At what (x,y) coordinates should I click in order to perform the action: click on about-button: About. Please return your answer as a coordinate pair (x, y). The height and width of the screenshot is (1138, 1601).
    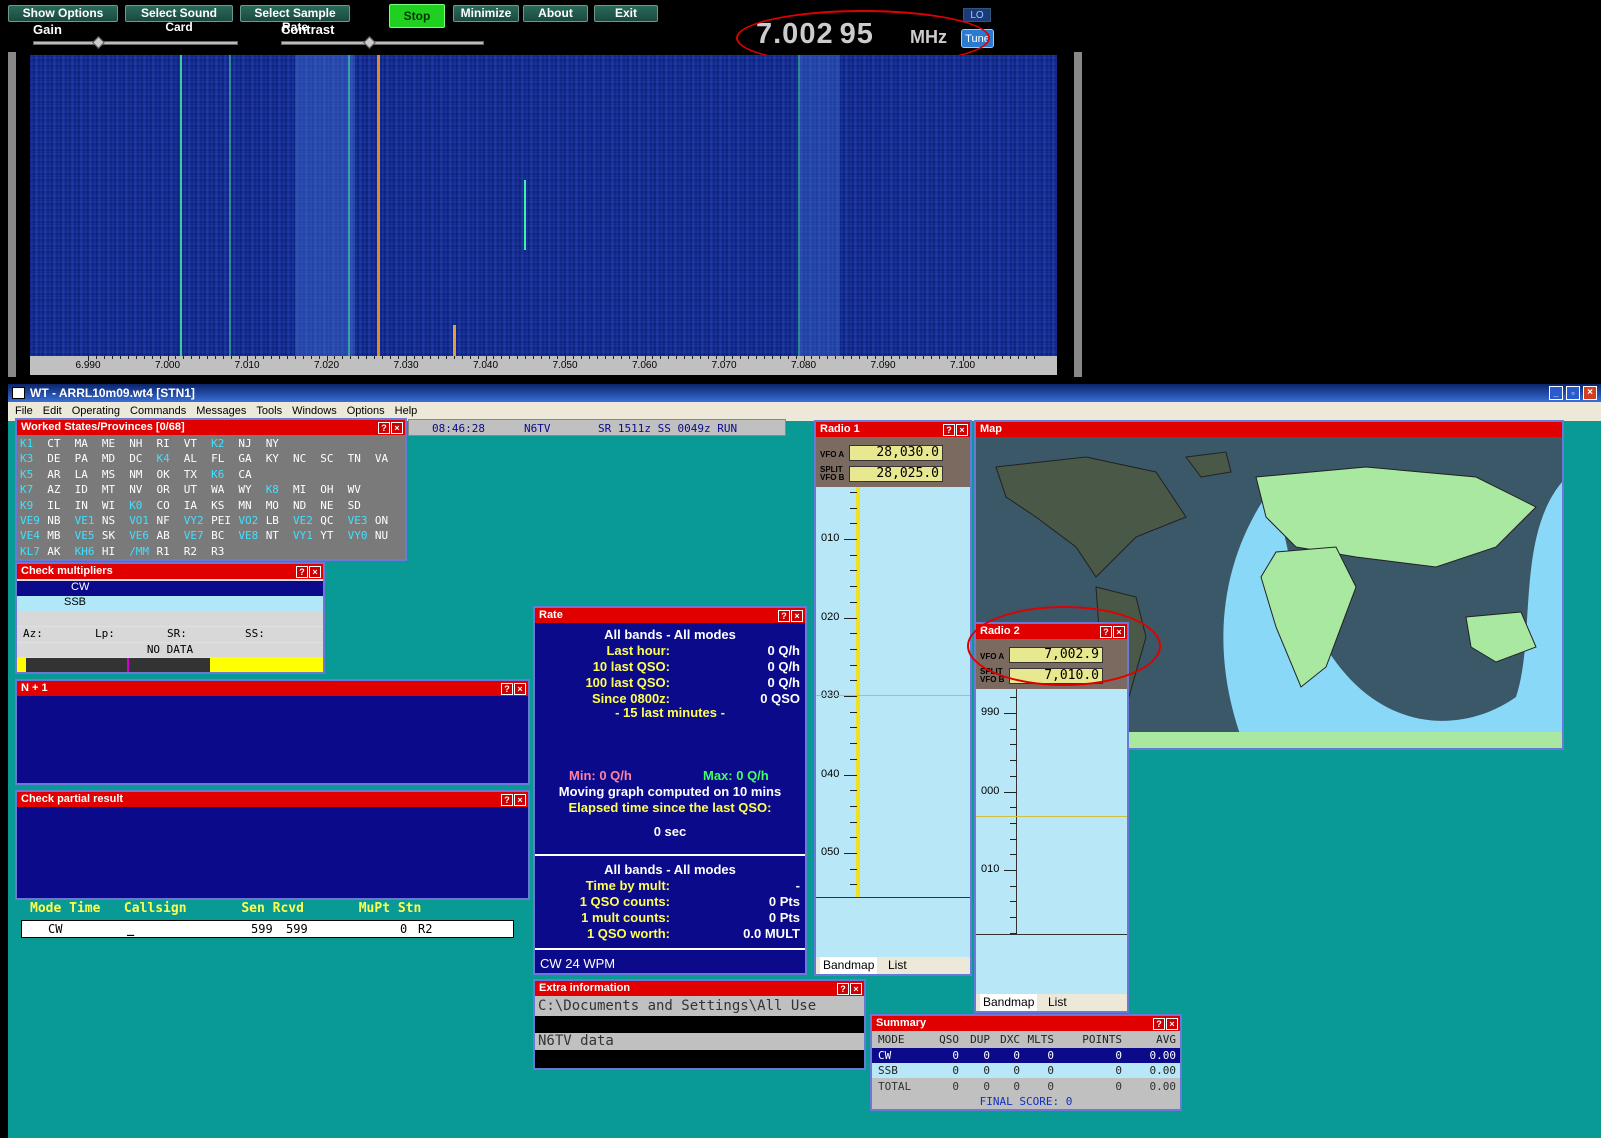
    Looking at the image, I should click on (555, 13).